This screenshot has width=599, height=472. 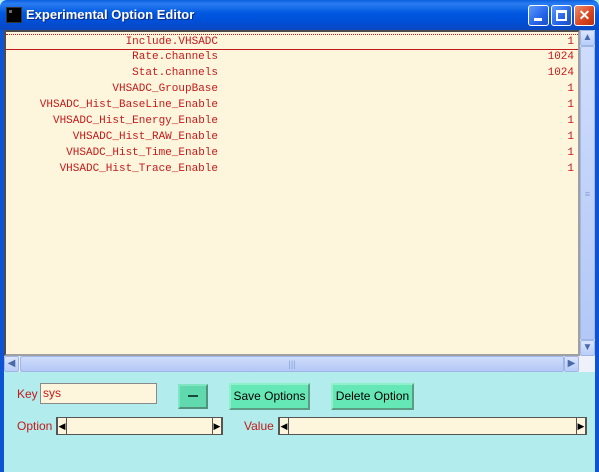 What do you see at coordinates (538, 15) in the screenshot?
I see `minimize-button` at bounding box center [538, 15].